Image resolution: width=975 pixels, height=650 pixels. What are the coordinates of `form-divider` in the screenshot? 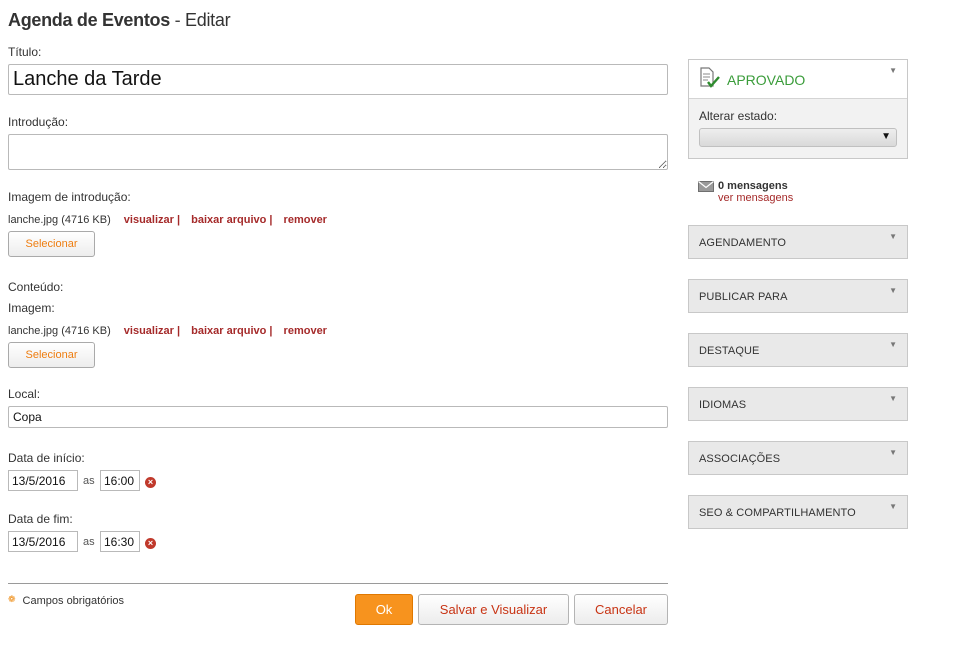 It's located at (338, 583).